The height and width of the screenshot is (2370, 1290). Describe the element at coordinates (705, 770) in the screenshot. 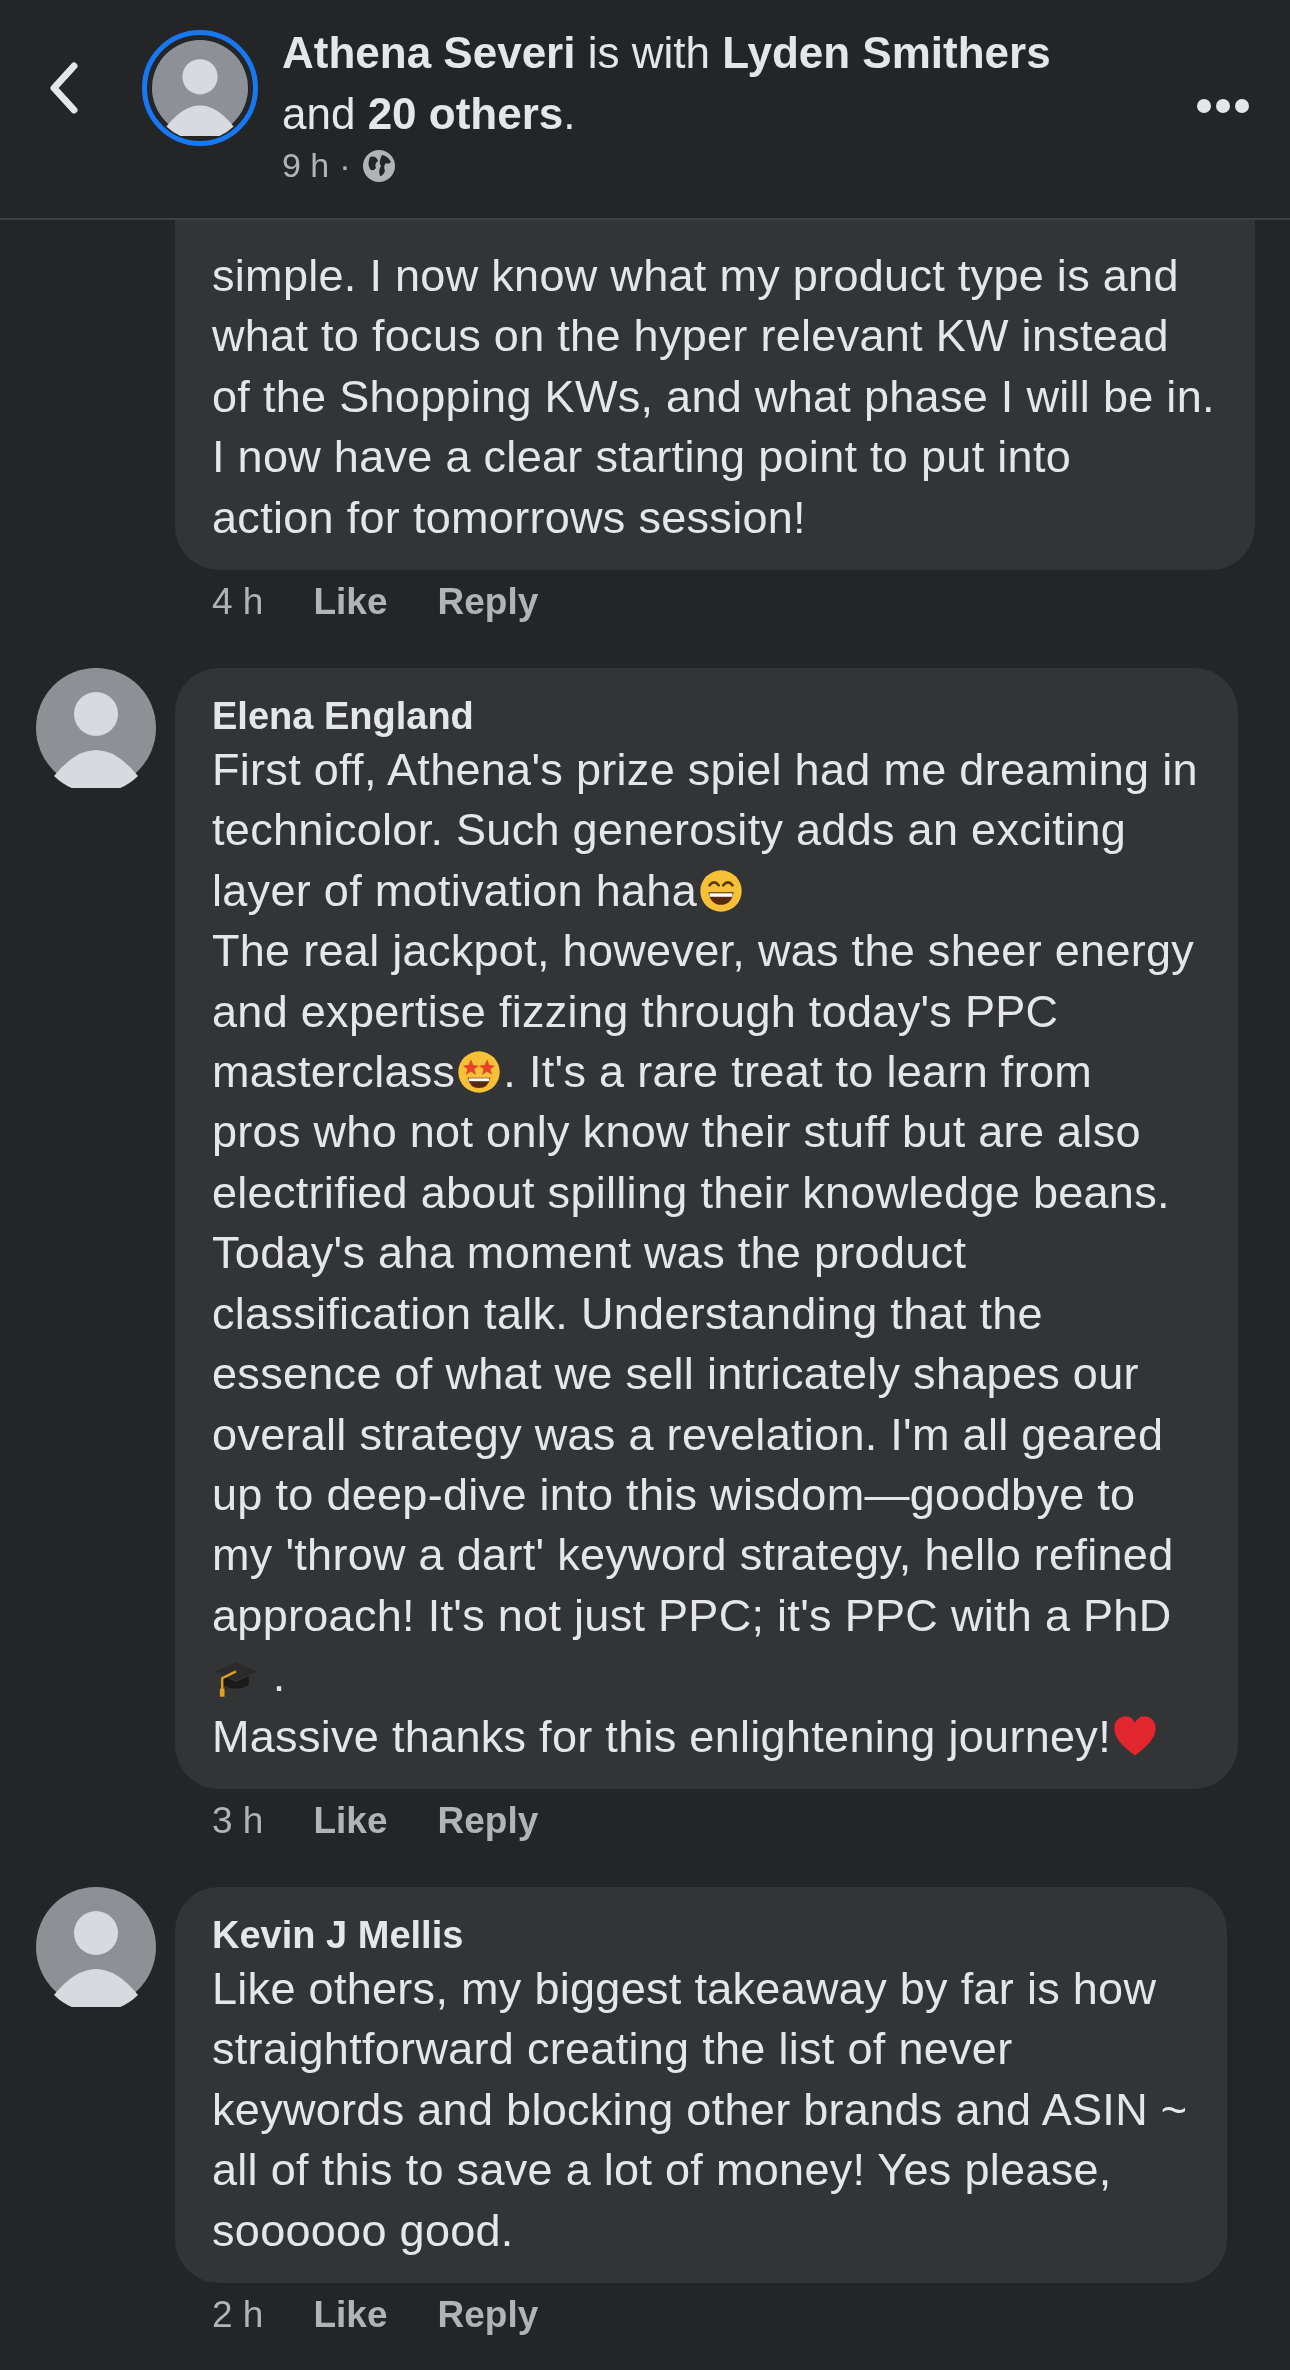

I see `comment-text: First off, Athena's prize spiel had me dreaming in` at that location.